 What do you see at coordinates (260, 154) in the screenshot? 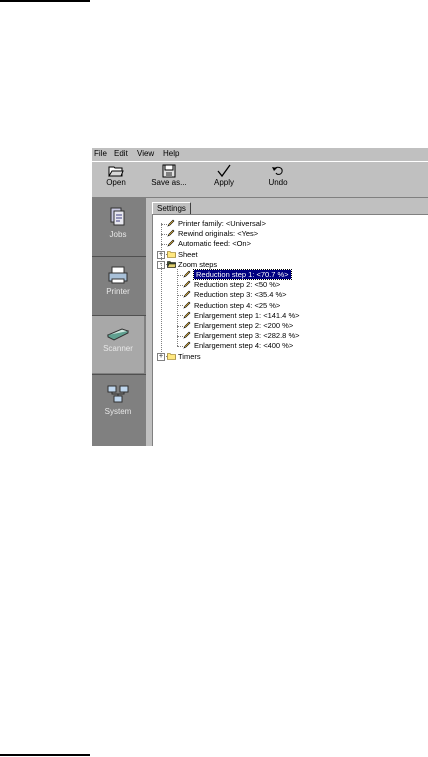
I see `menu-bar: File Edit View Help` at bounding box center [260, 154].